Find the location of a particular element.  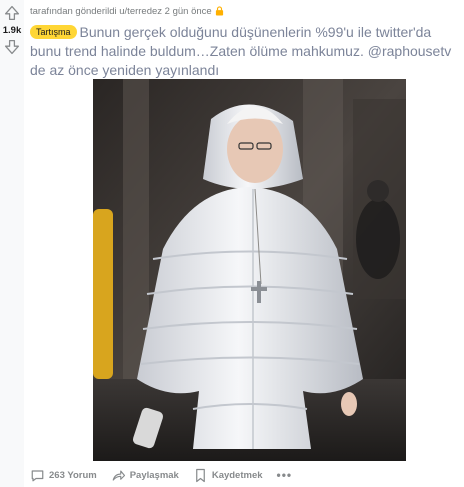

share-label: Paylaşmak is located at coordinates (154, 475).